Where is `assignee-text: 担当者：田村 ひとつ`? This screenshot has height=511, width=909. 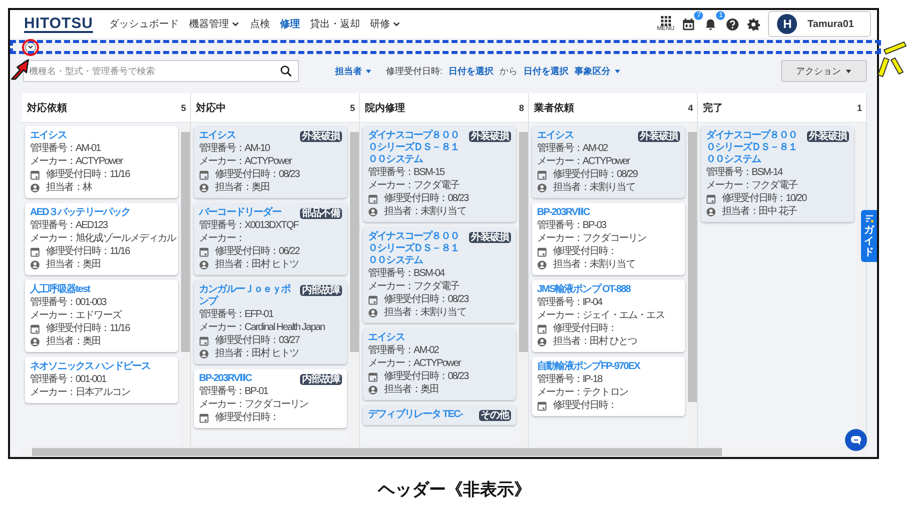
assignee-text: 担当者：田村 ひとつ is located at coordinates (595, 341).